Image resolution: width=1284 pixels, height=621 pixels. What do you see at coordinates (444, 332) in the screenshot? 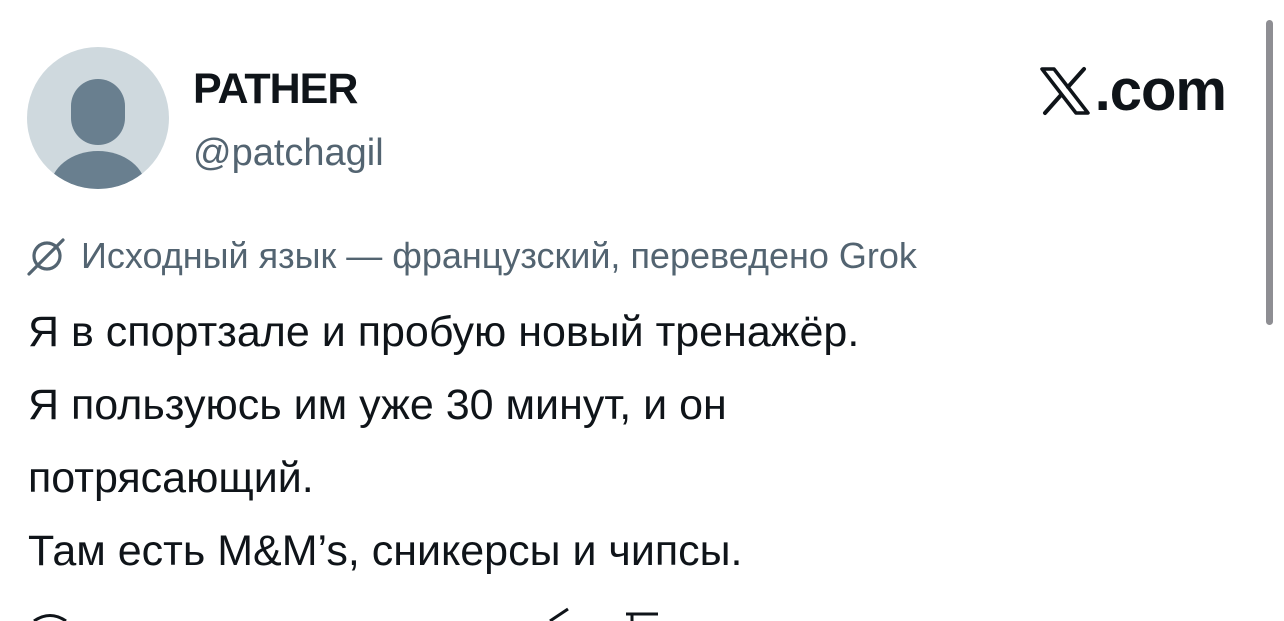
I see `tweet-line: Я в спортзале и пробую новый тренажёр.` at bounding box center [444, 332].